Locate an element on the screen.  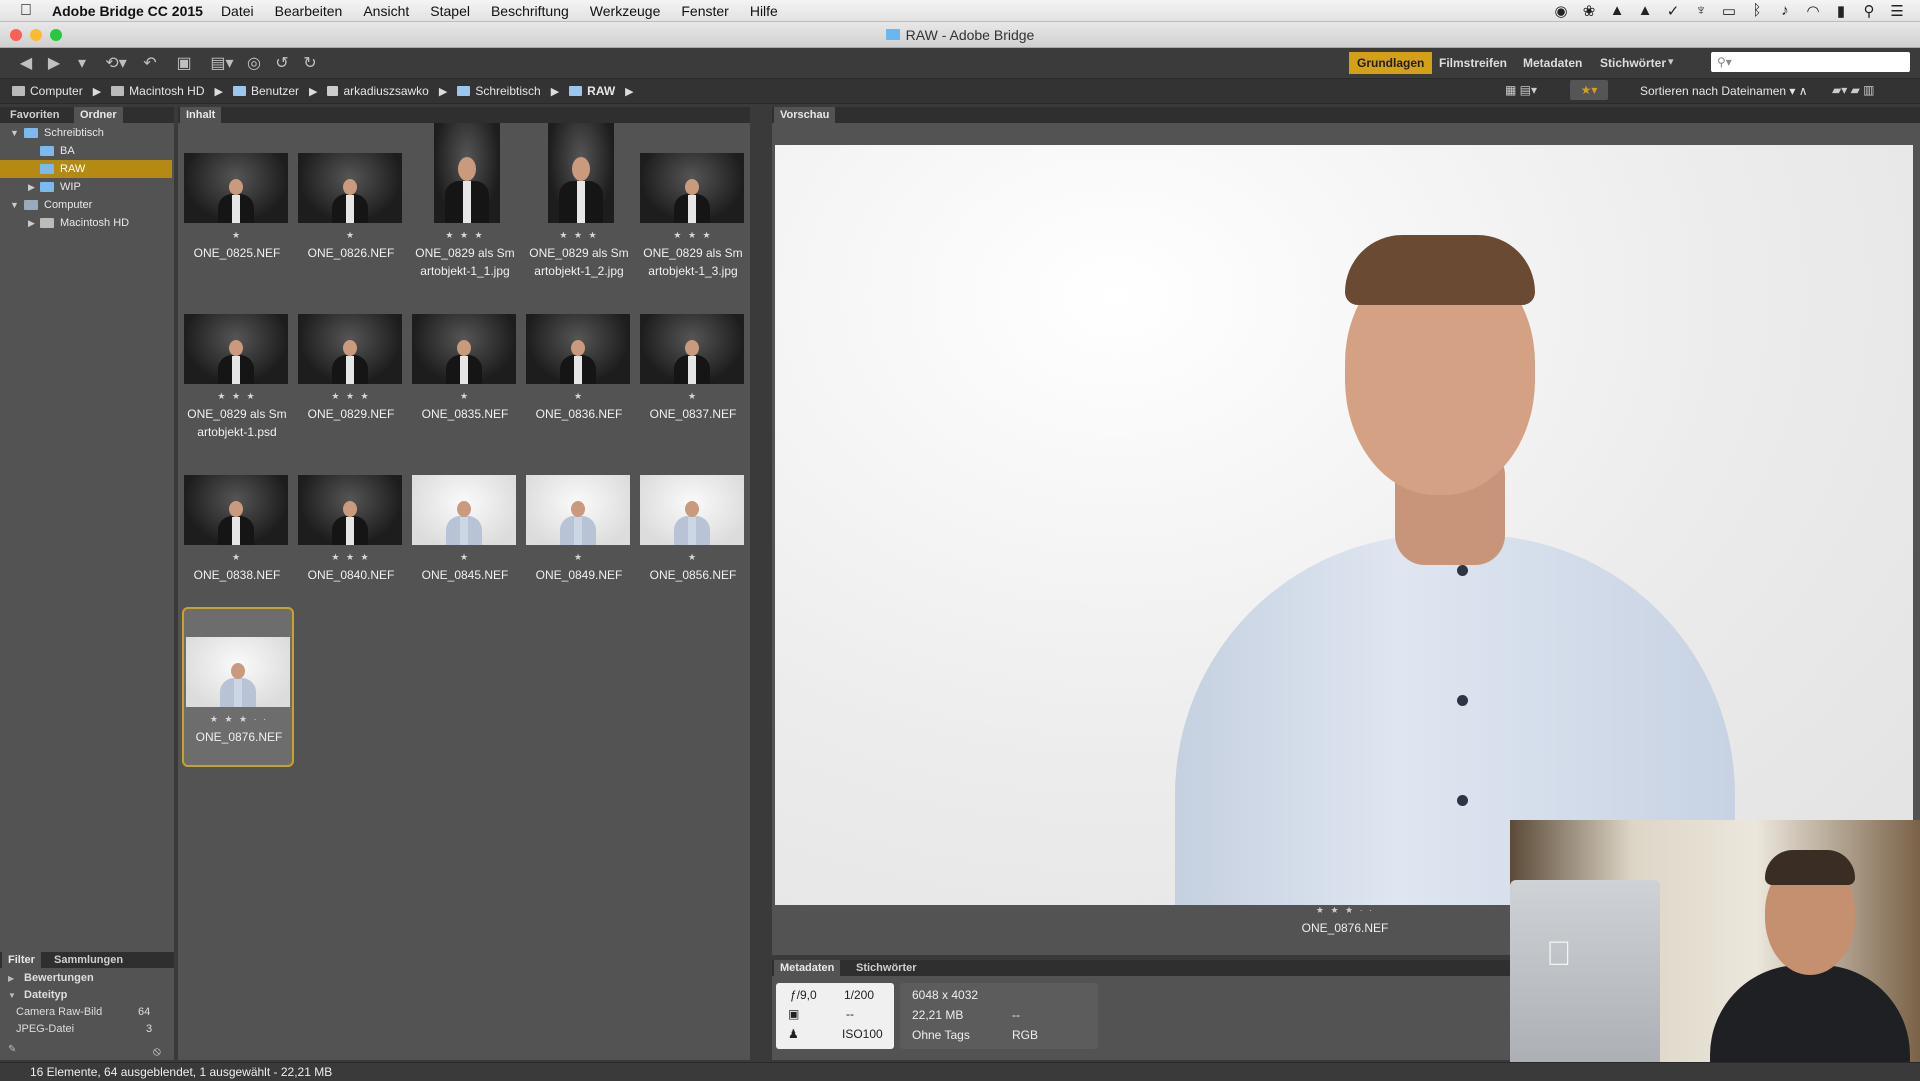
thumbnail-item: ★ ★ ★ ONE_0829 als Sm artobjekt-1_2.jpg is located at coordinates (580, 203).